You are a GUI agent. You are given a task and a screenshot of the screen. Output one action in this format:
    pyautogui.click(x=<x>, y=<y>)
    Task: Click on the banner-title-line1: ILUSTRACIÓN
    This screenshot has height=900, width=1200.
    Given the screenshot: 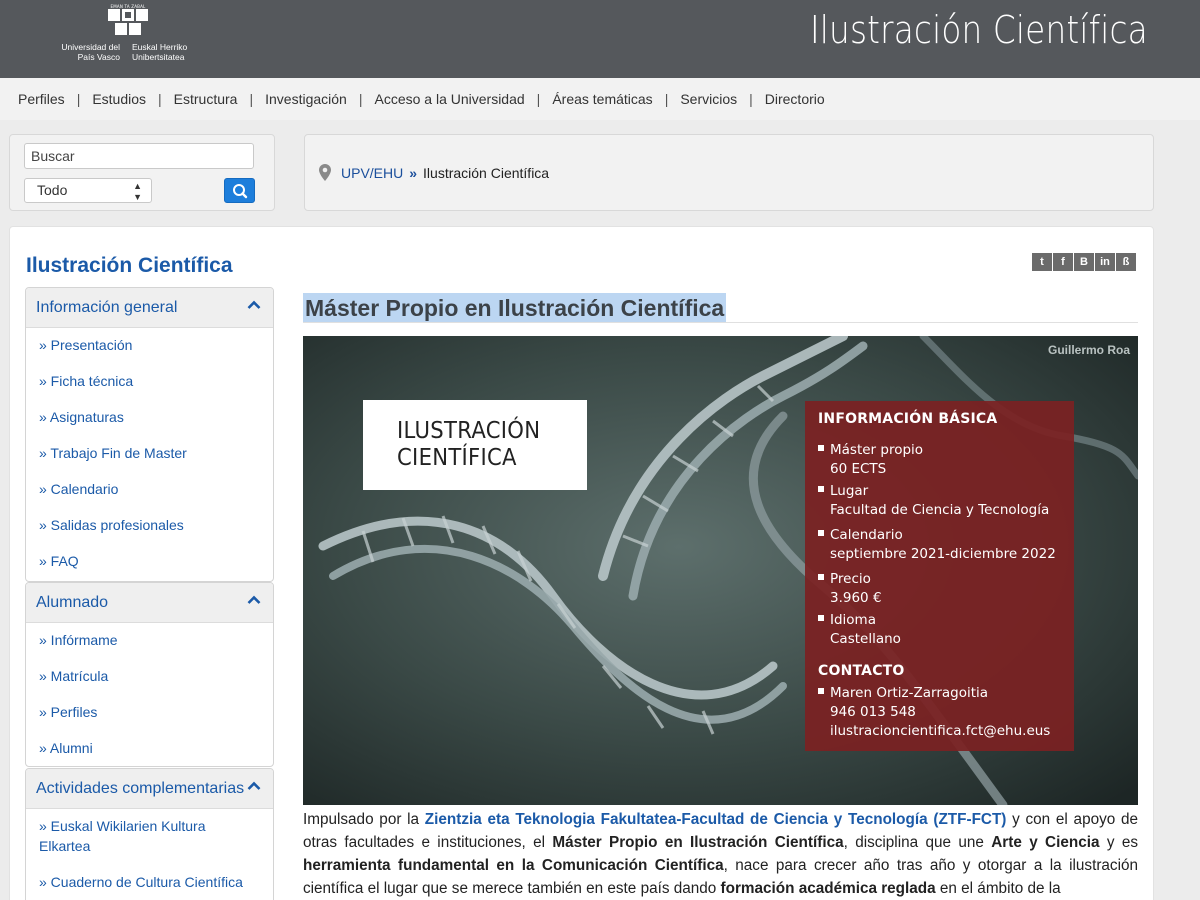 What is the action you would take?
    pyautogui.click(x=469, y=431)
    